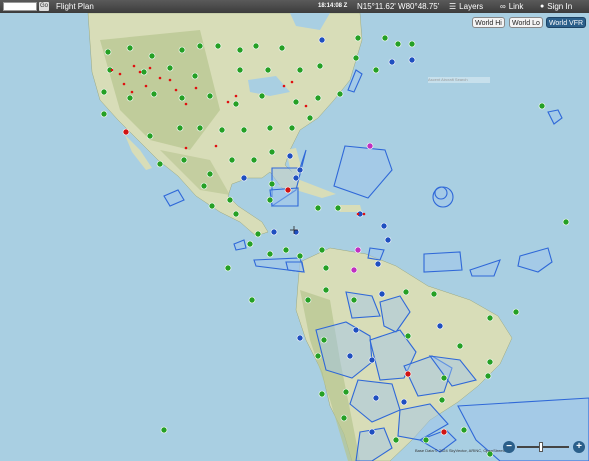 Image resolution: width=589 pixels, height=461 pixels. I want to click on sign-in-menu: ● Sign In, so click(556, 6).